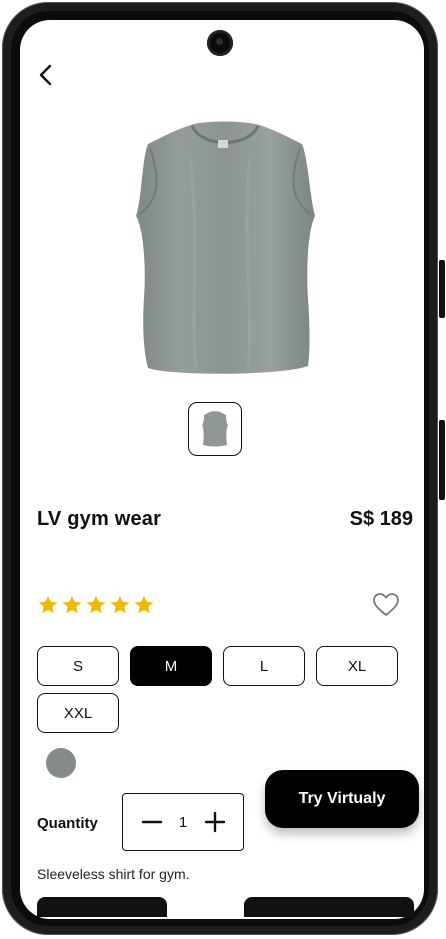 The width and height of the screenshot is (446, 939). I want to click on color-swatch-gray, so click(61, 763).